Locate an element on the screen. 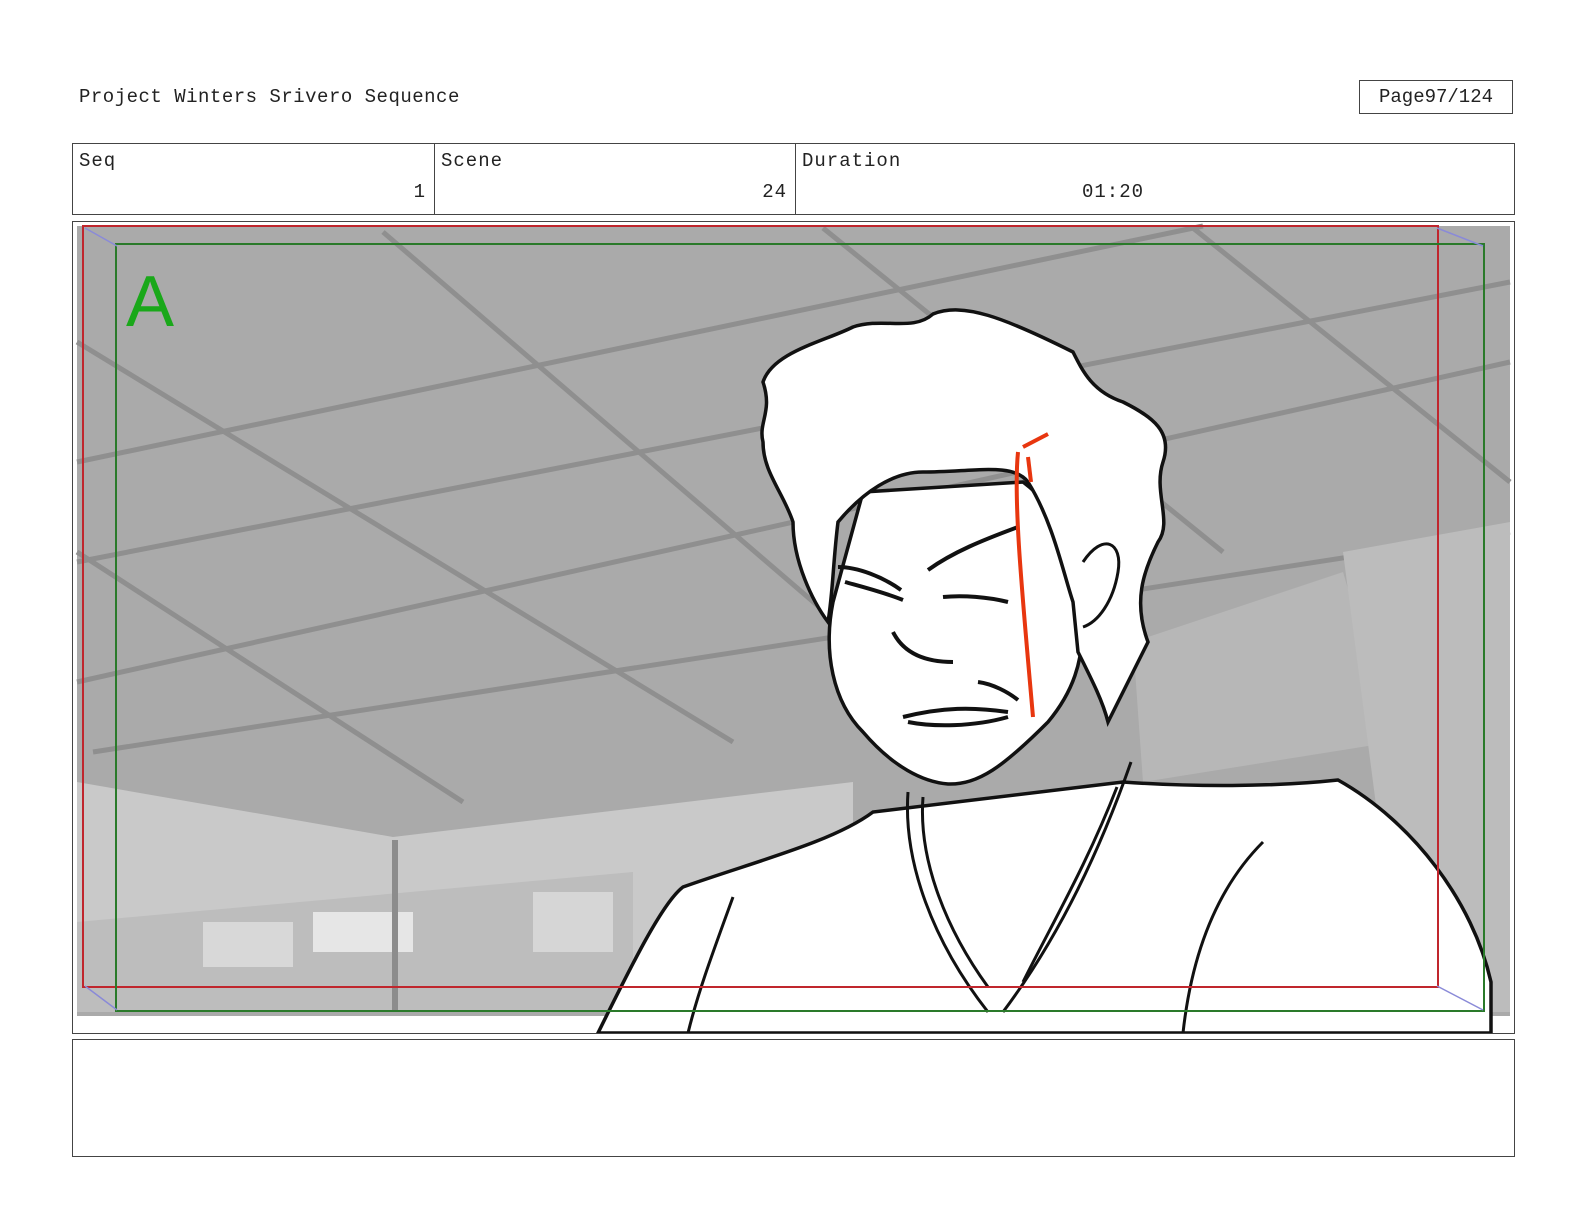  scene-value: 24 is located at coordinates (774, 192).